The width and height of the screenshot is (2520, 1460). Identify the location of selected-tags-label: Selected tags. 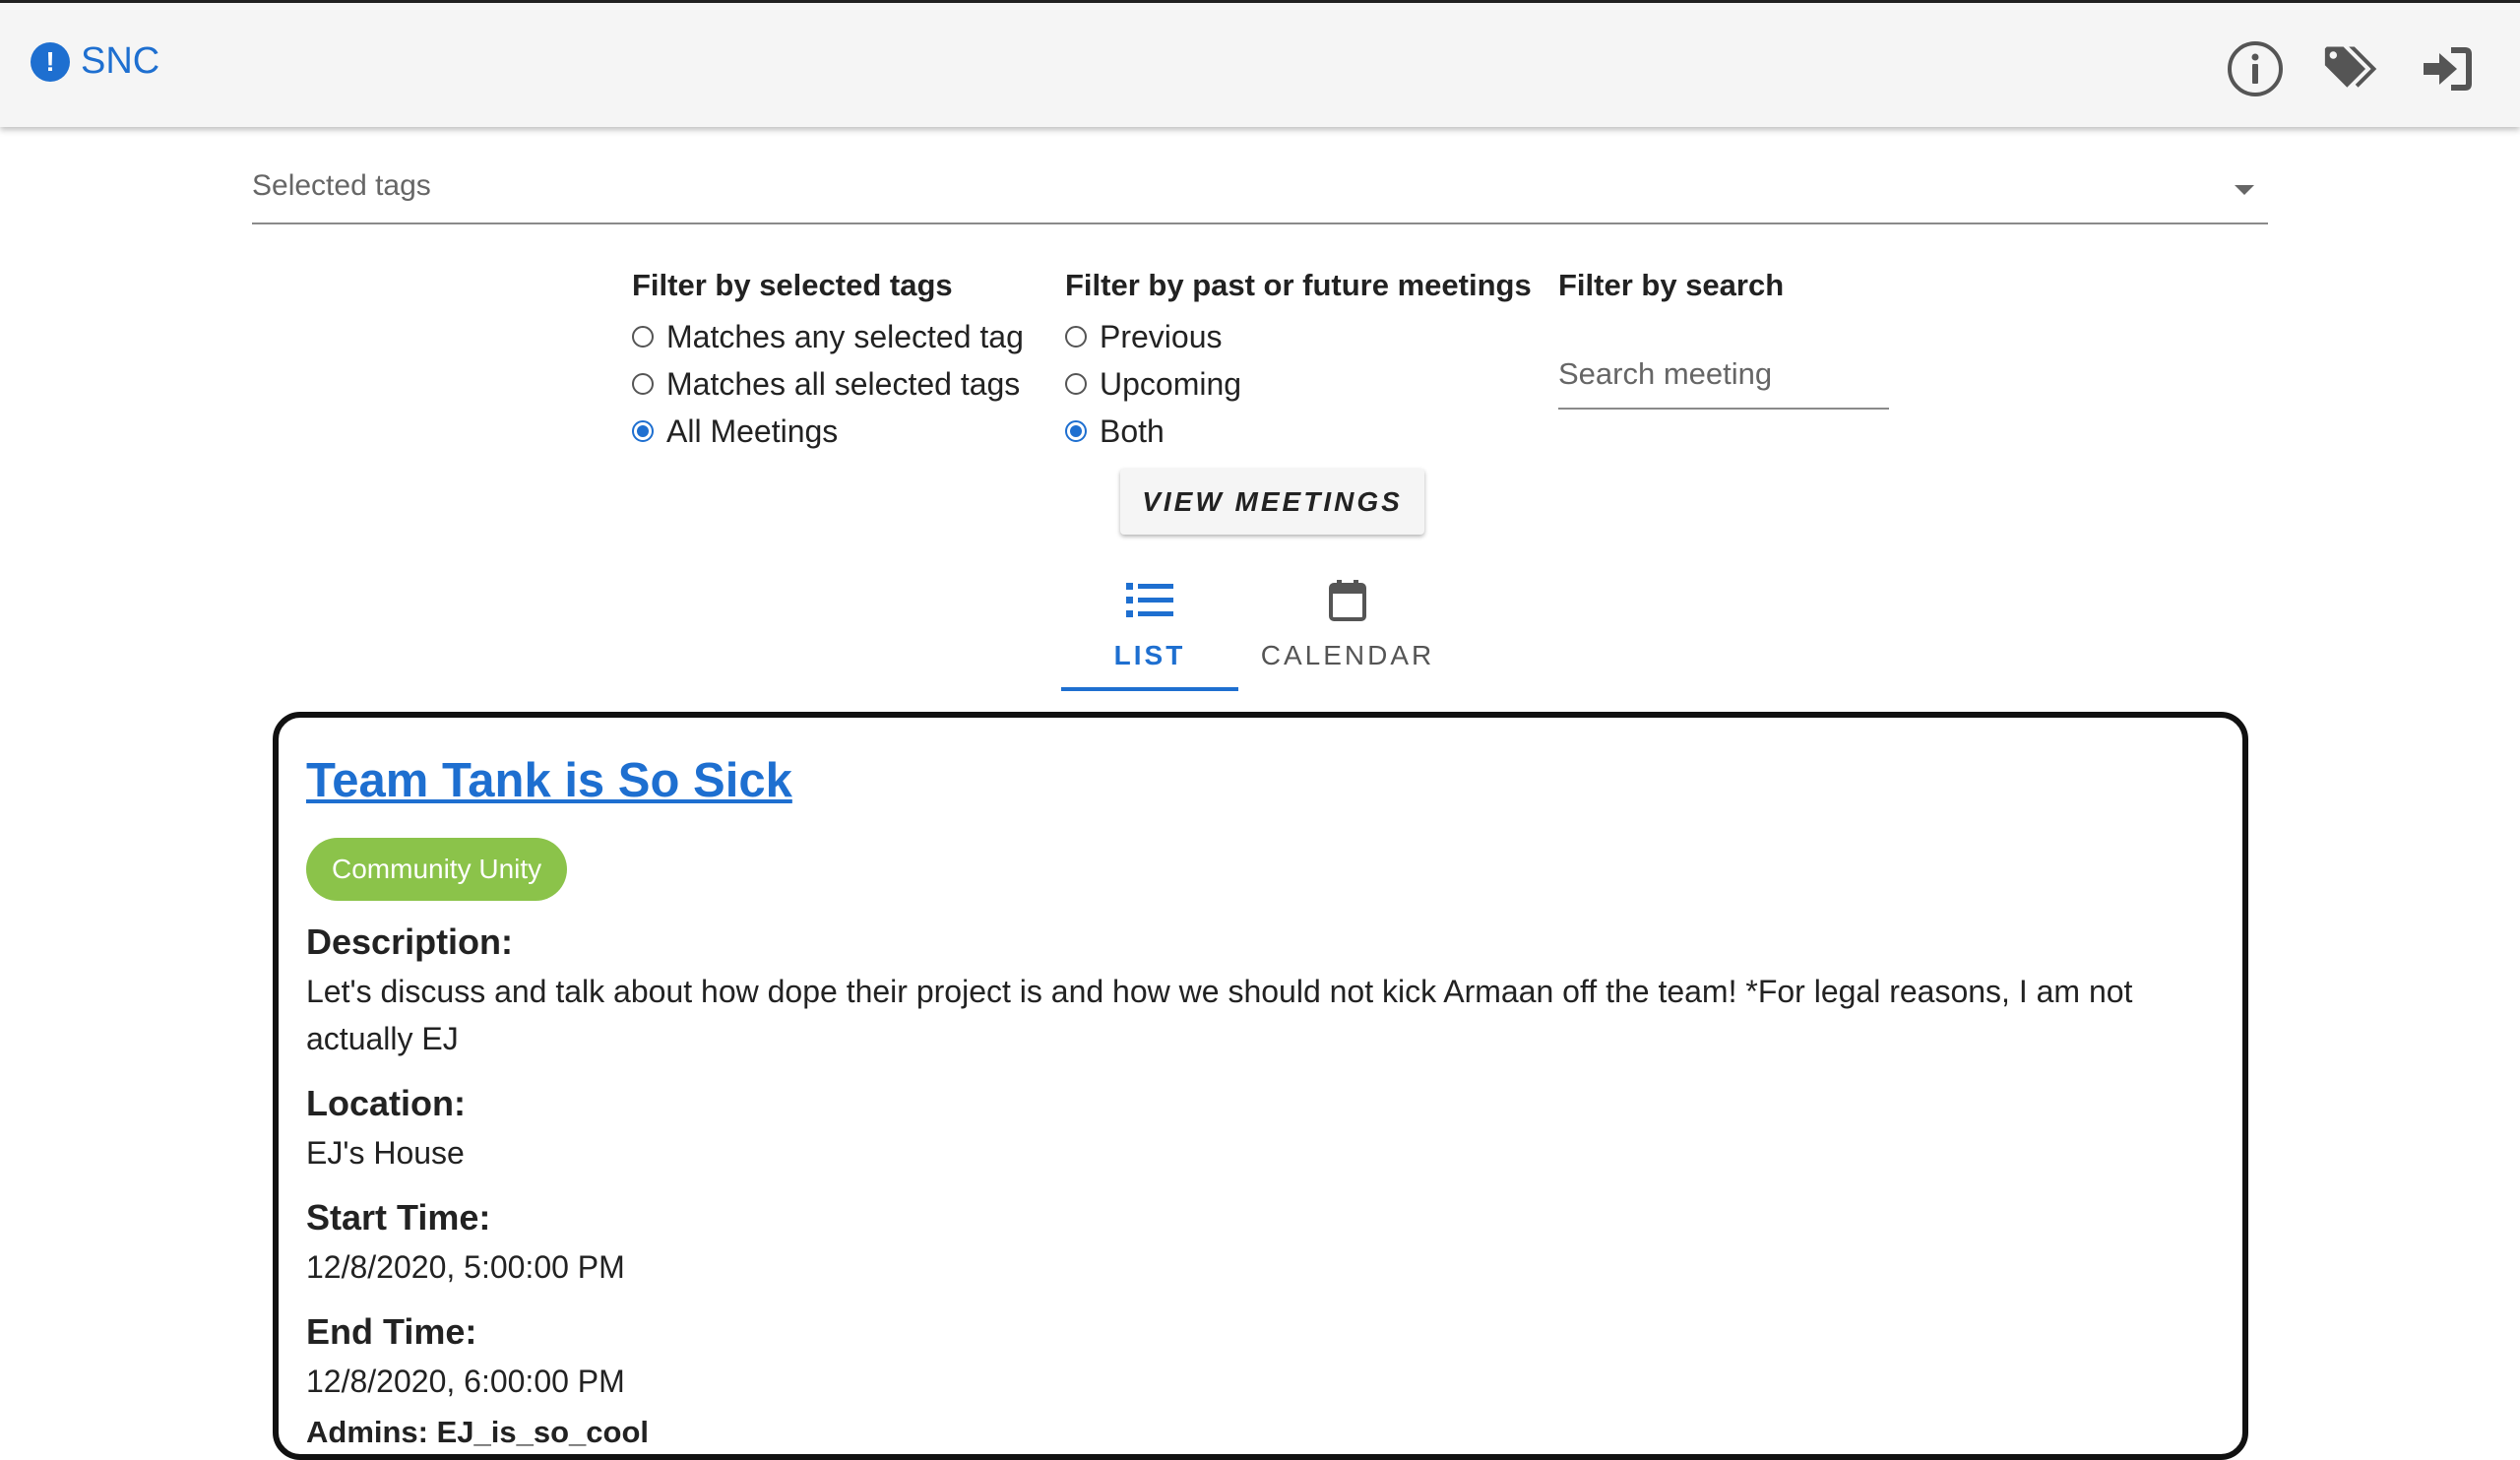
(341, 185).